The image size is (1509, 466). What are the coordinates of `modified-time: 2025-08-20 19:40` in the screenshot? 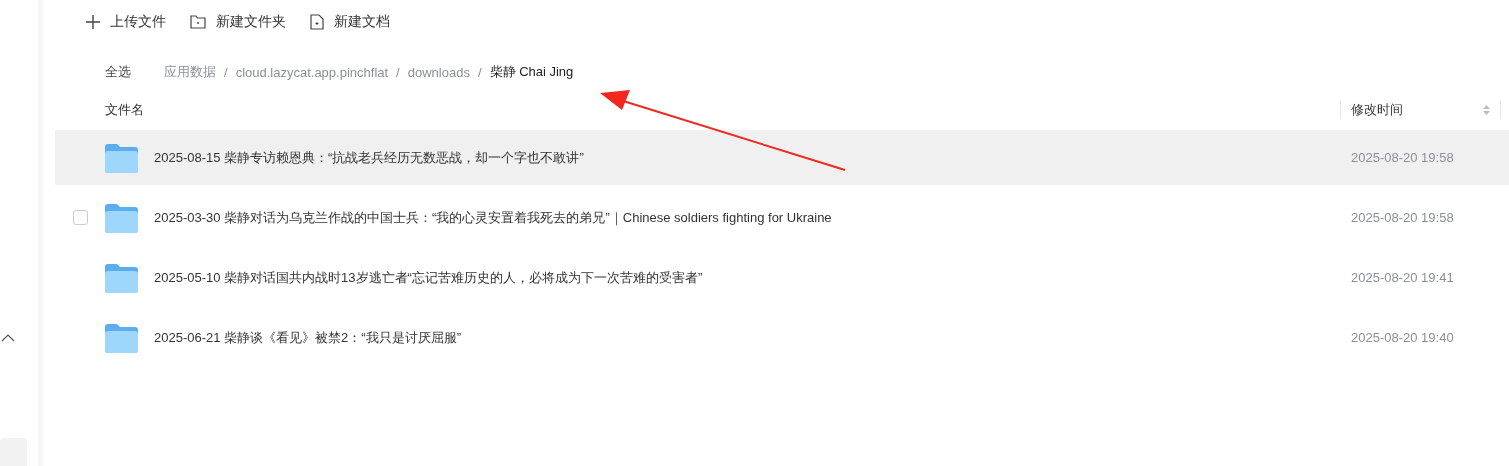 It's located at (1403, 337).